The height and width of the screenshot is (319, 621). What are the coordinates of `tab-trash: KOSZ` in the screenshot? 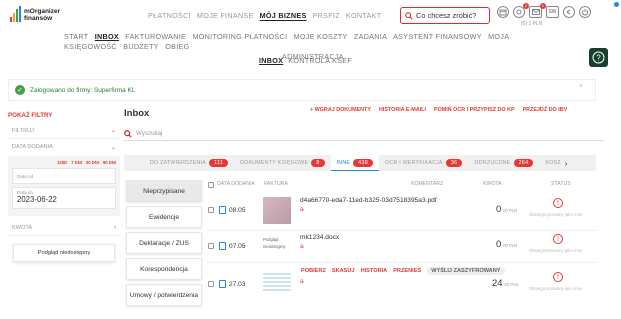 It's located at (550, 163).